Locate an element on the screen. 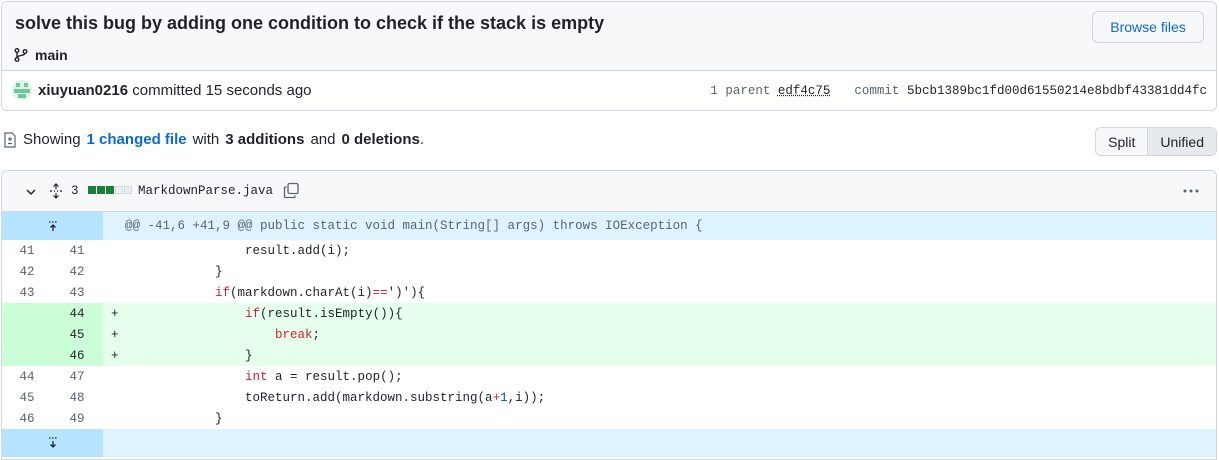 The height and width of the screenshot is (460, 1219). changed-files-link: 1 changed file is located at coordinates (137, 139).